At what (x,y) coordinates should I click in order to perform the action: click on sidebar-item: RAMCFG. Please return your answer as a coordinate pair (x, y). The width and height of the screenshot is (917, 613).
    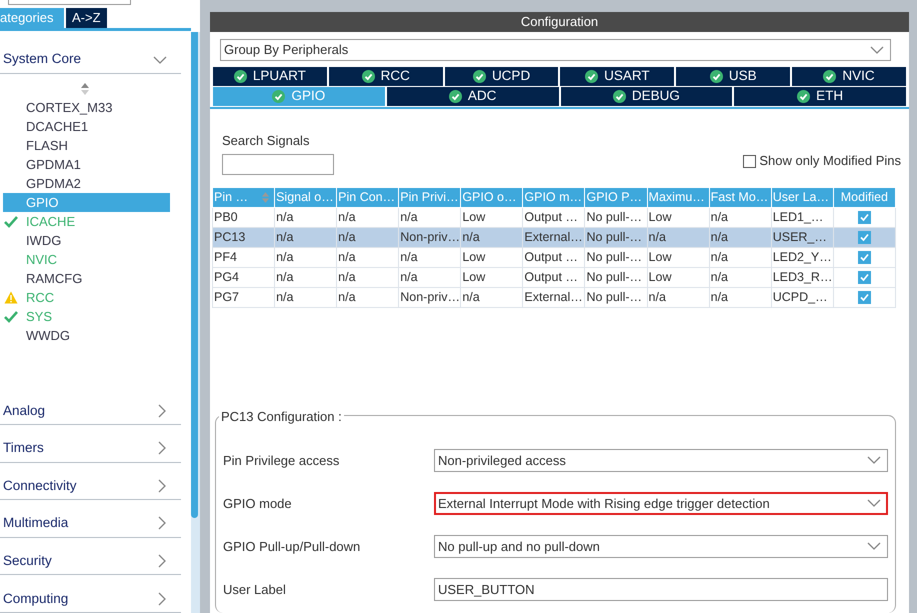
    Looking at the image, I should click on (86, 278).